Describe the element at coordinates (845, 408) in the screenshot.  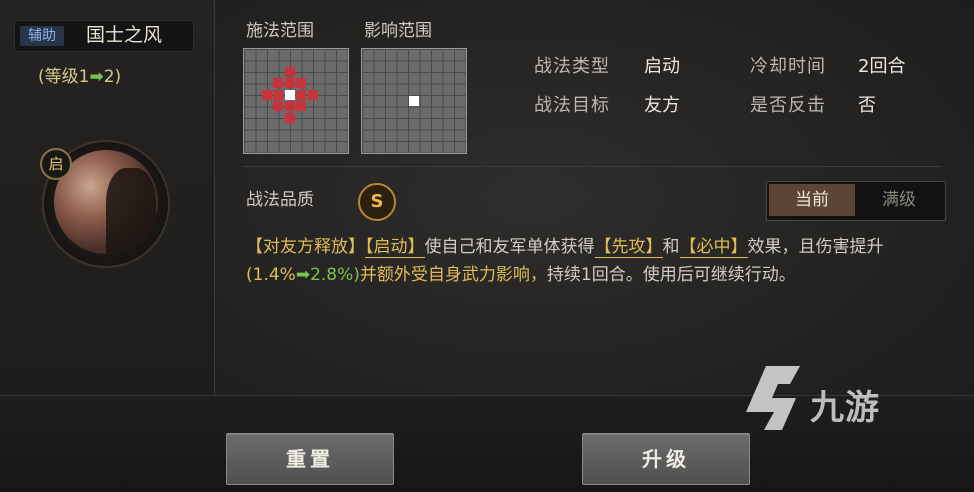
I see `watermark-text: 九游` at that location.